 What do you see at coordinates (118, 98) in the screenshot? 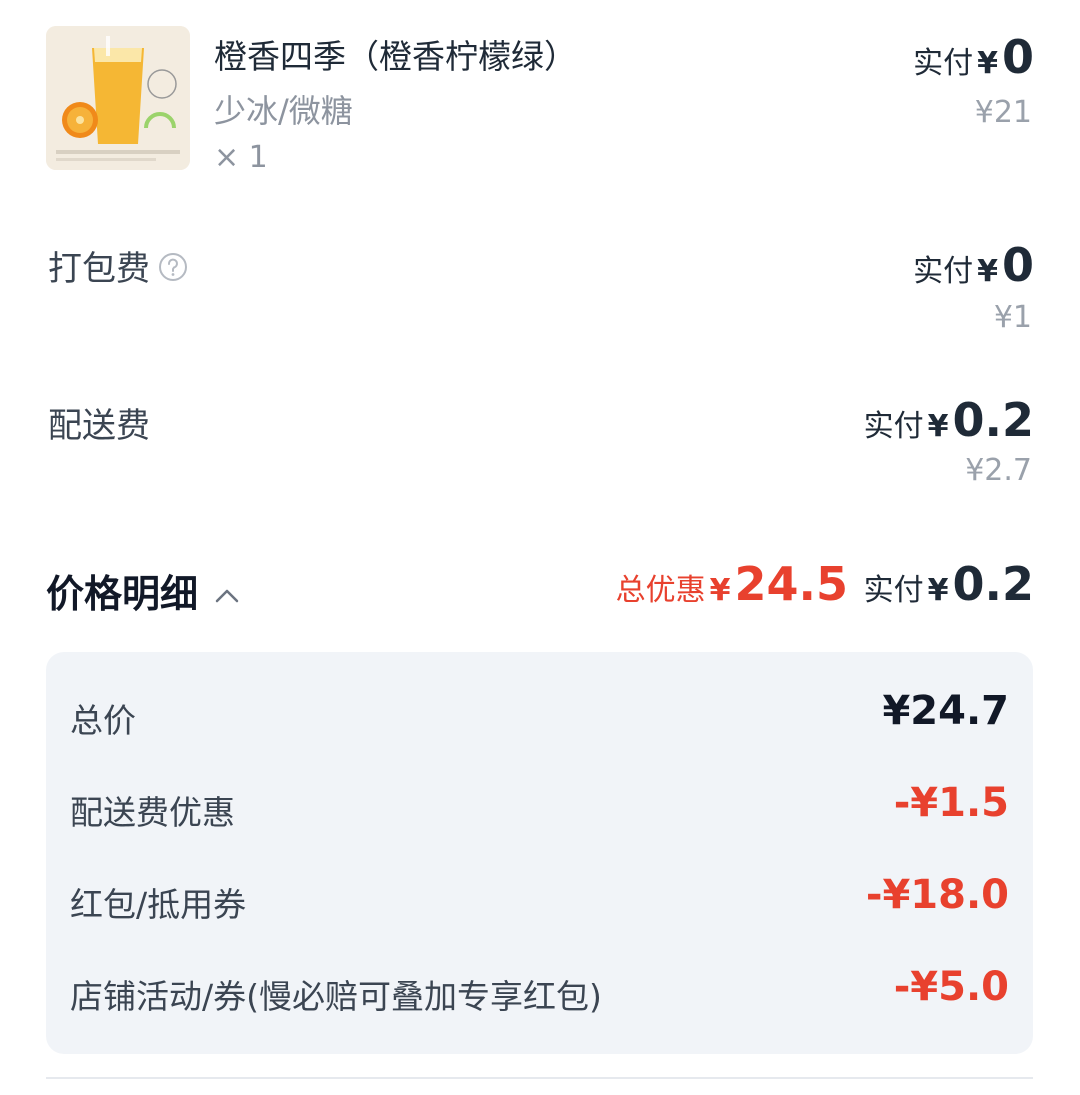
I see `product-image` at bounding box center [118, 98].